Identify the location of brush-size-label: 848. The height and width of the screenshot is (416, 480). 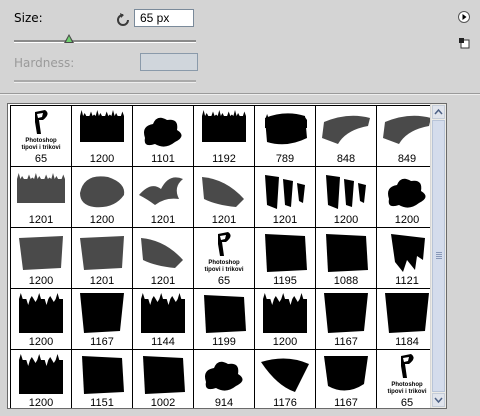
(346, 159).